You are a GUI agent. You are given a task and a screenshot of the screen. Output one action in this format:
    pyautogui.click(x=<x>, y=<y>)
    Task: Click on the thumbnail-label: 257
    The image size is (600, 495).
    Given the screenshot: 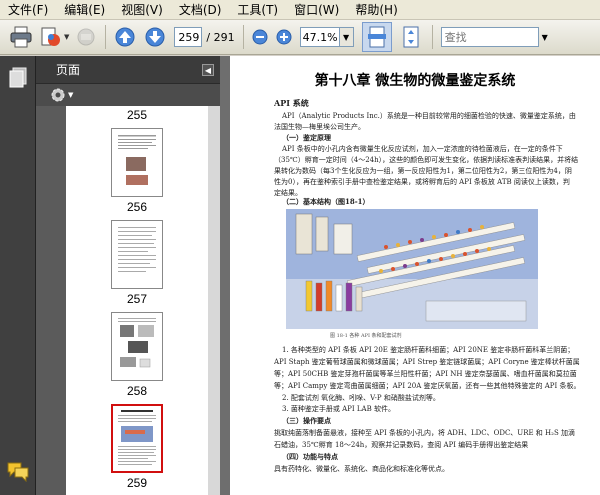 What is the action you would take?
    pyautogui.click(x=137, y=299)
    